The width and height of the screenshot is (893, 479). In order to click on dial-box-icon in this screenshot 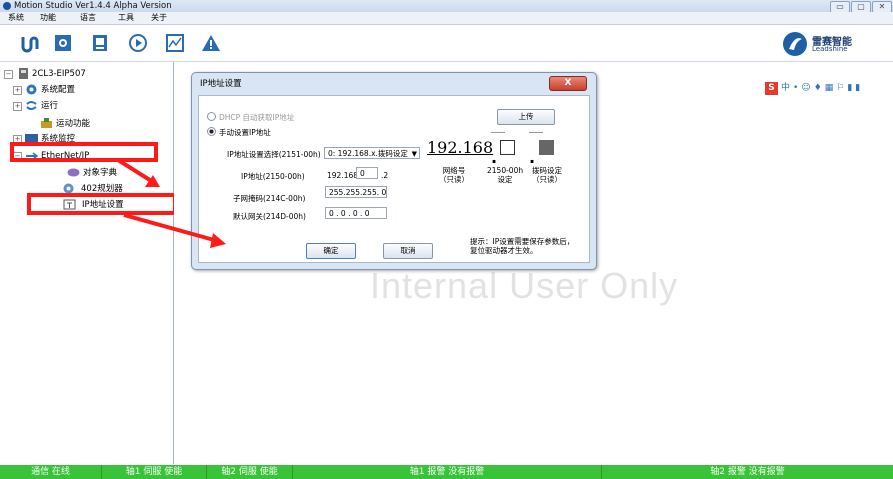, I will do `click(546, 147)`.